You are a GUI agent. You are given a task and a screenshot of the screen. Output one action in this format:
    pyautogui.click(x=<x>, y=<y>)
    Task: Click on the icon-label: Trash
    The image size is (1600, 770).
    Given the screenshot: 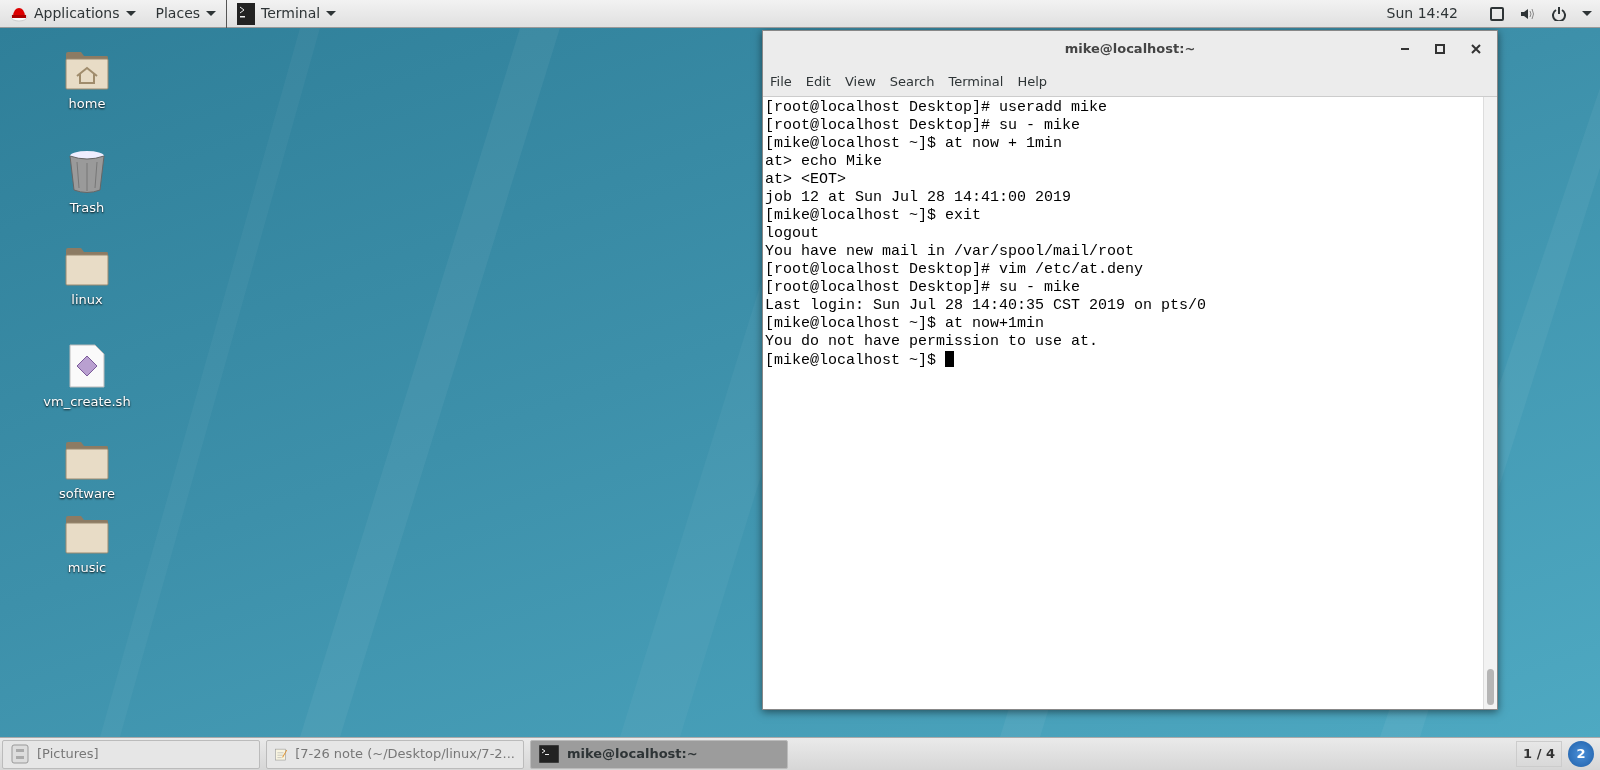 What is the action you would take?
    pyautogui.click(x=87, y=208)
    